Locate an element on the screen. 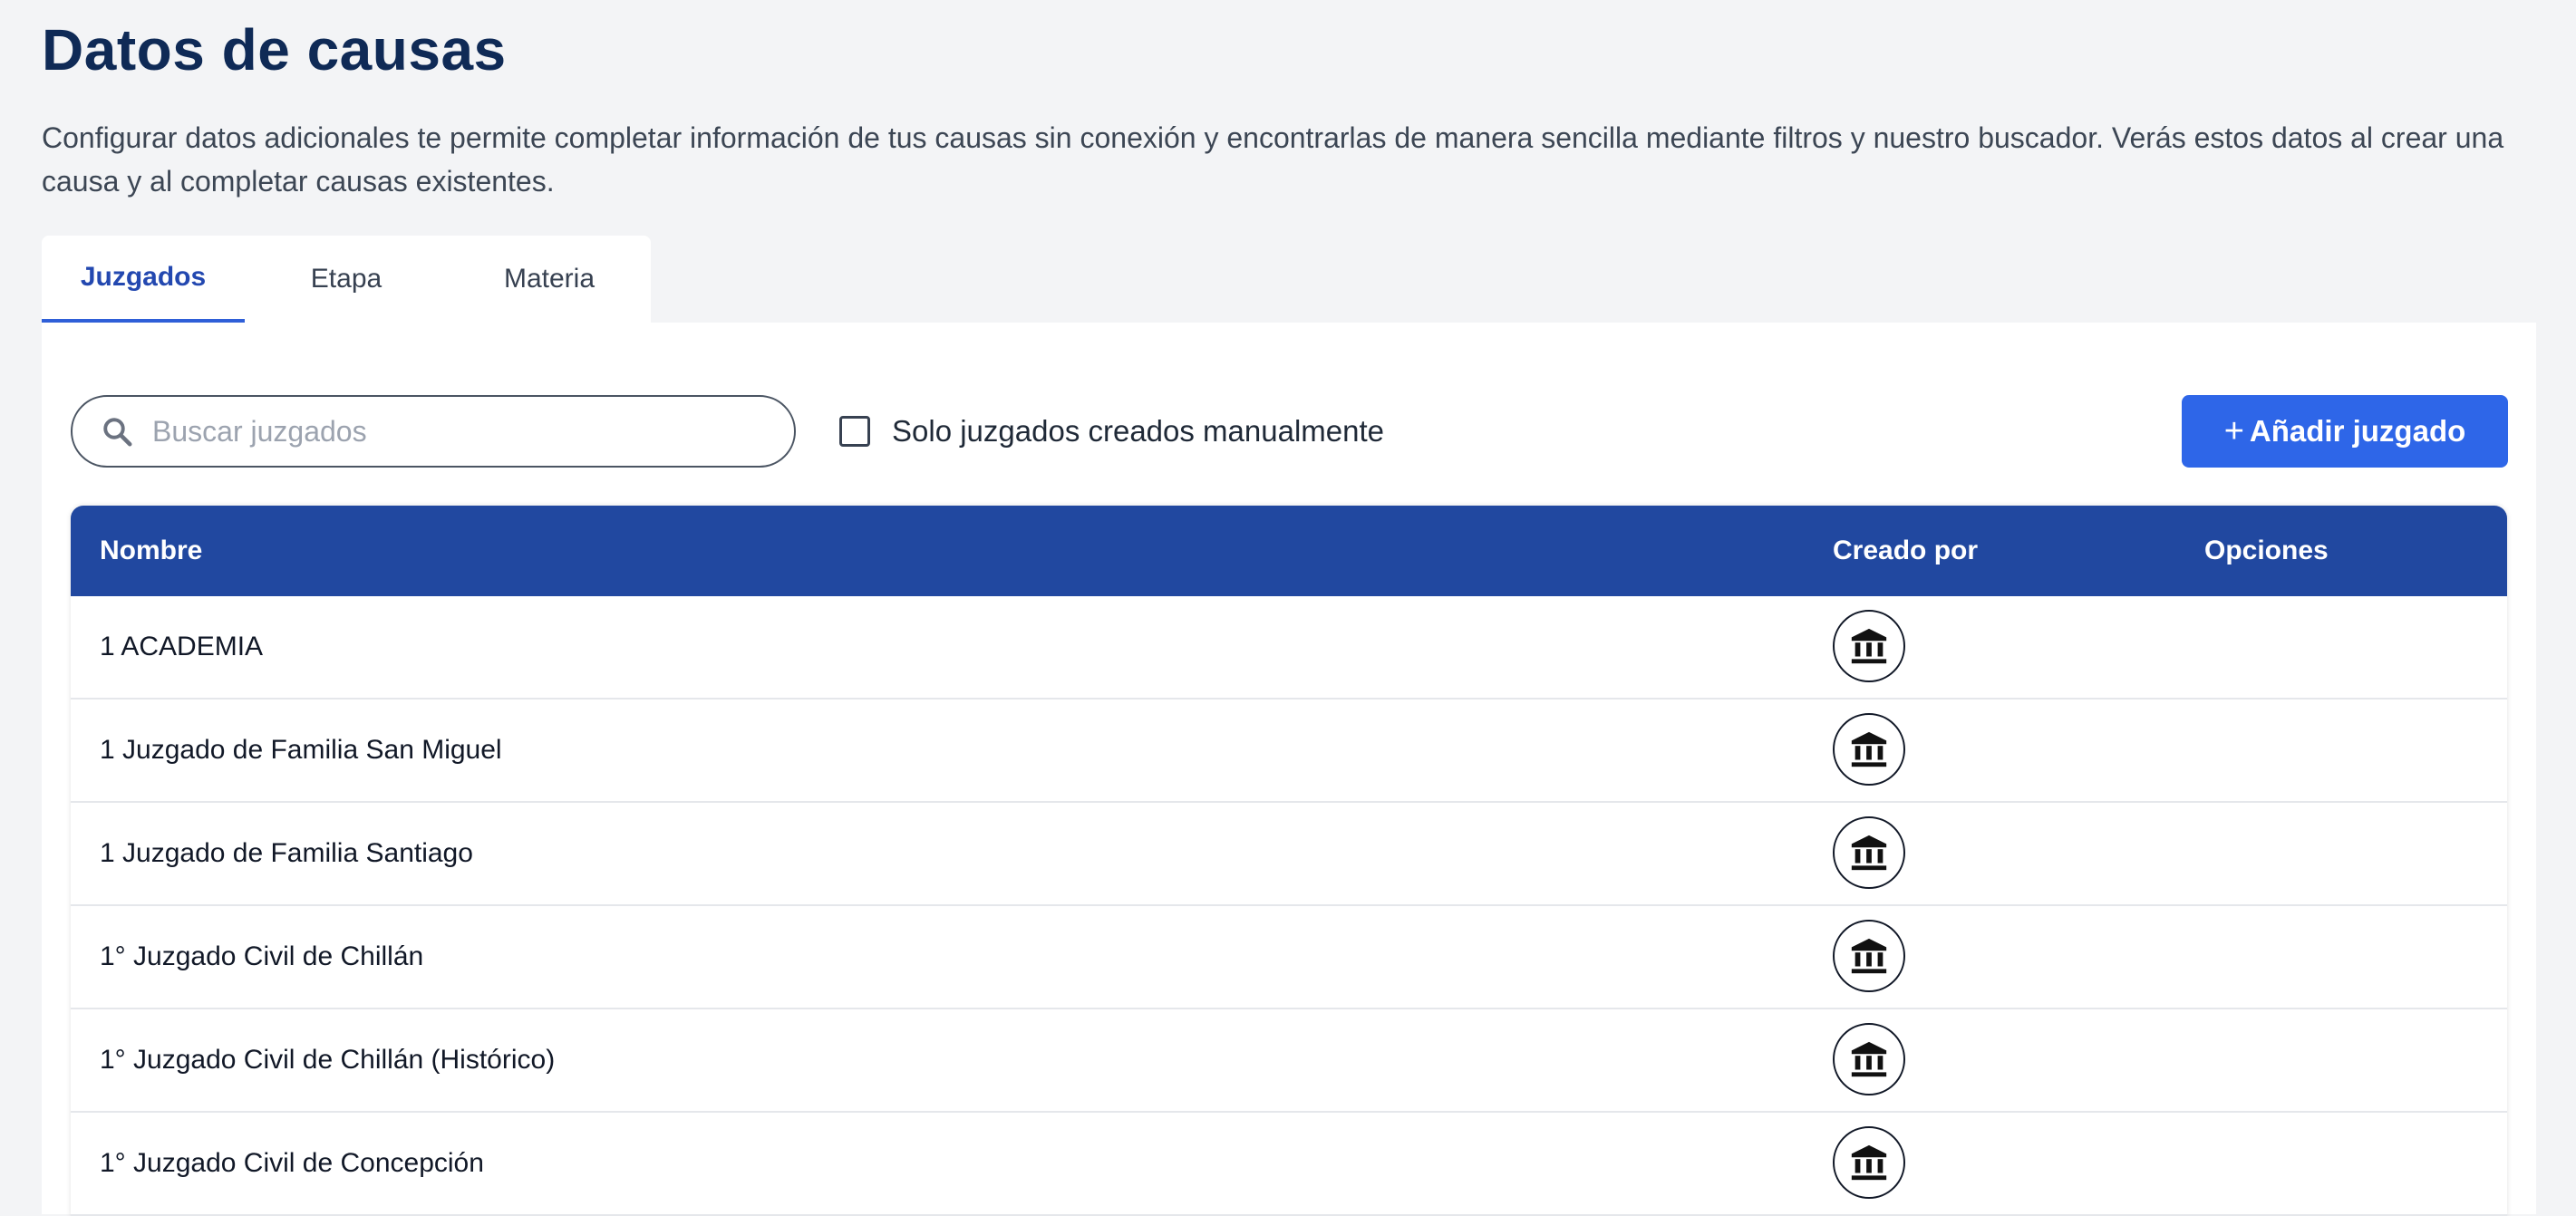  add-juzgado-label: Añadir juzgado is located at coordinates (2357, 431).